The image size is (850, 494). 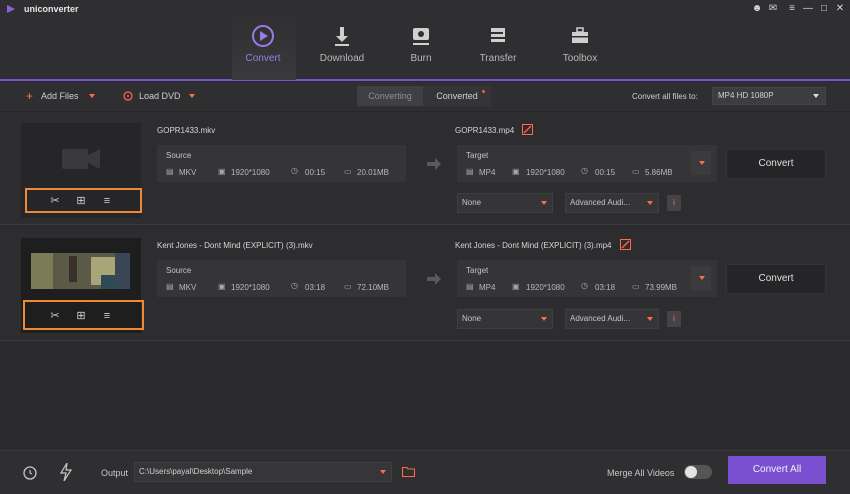 What do you see at coordinates (661, 287) in the screenshot?
I see `target-size: 73.99MB` at bounding box center [661, 287].